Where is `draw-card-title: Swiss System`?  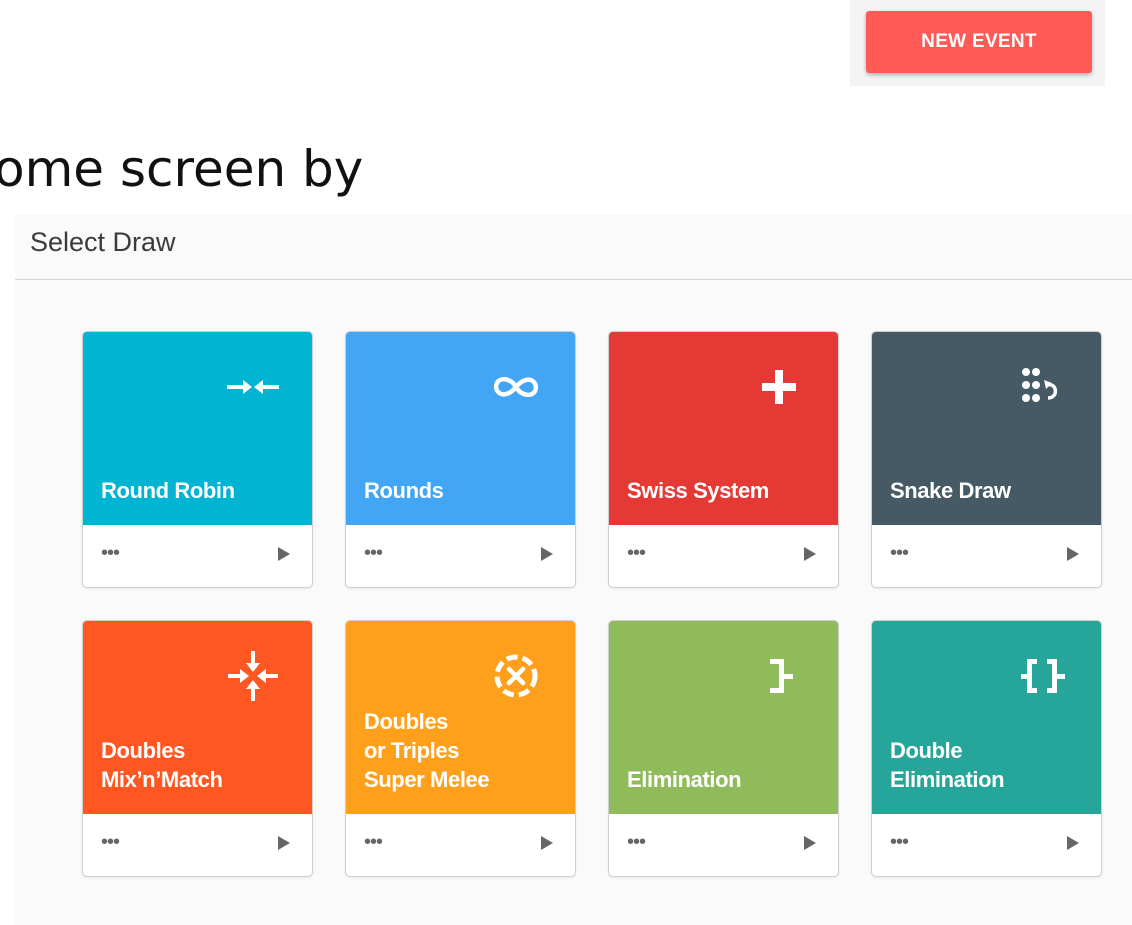
draw-card-title: Swiss System is located at coordinates (727, 490).